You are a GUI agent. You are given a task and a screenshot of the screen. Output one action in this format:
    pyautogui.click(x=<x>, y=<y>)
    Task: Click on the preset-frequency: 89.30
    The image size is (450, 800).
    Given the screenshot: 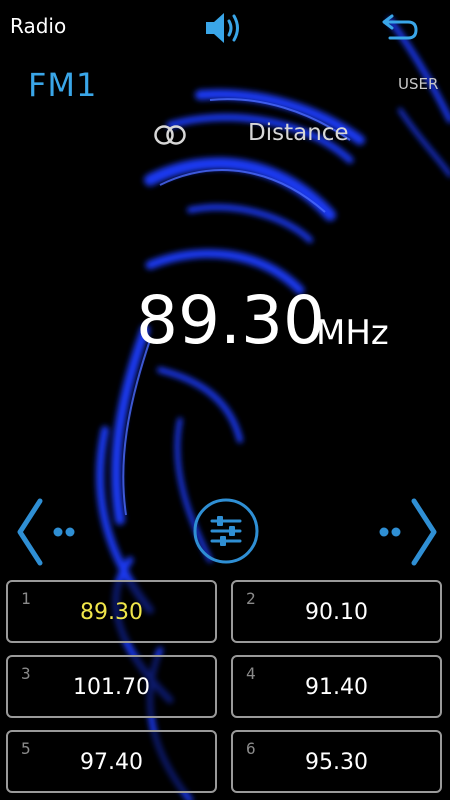 What is the action you would take?
    pyautogui.click(x=111, y=612)
    